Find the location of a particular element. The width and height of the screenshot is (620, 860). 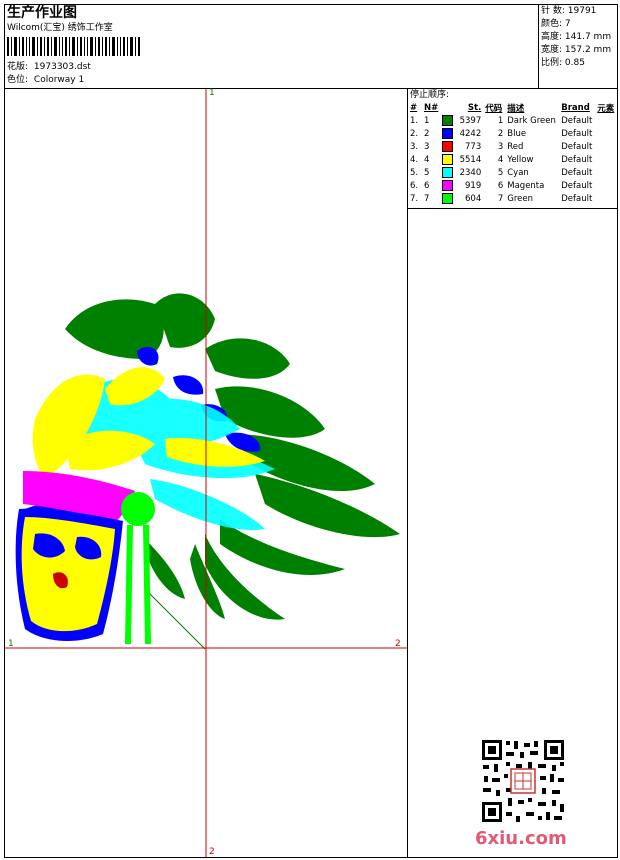

row-index: 2. is located at coordinates (414, 133).